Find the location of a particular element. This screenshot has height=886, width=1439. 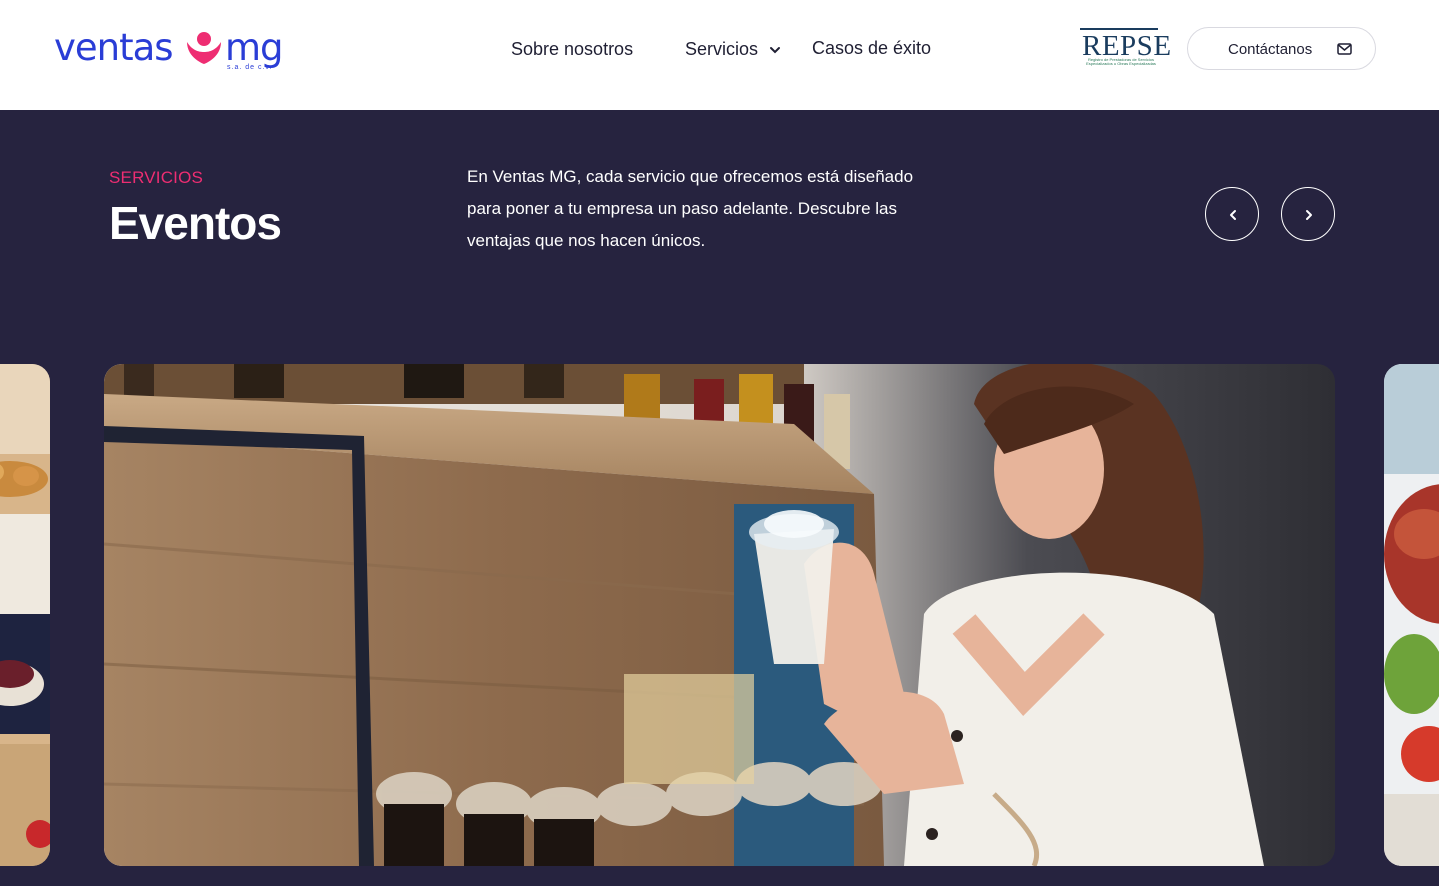

page-title: Eventos is located at coordinates (195, 223).